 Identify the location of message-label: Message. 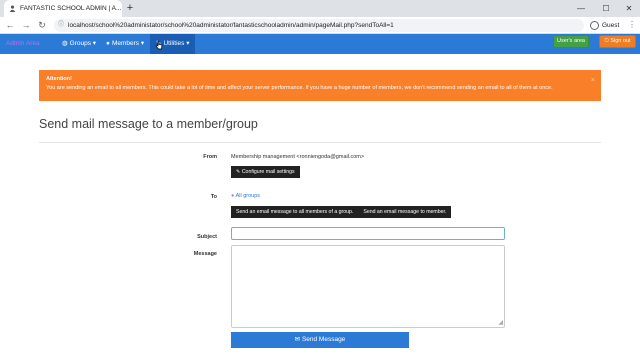
(205, 254).